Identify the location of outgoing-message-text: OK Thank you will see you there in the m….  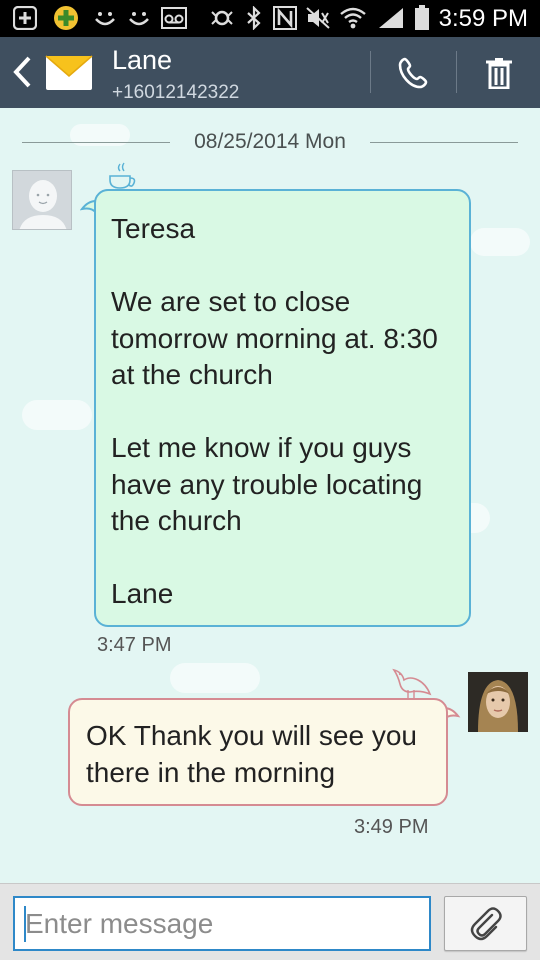
(251, 754).